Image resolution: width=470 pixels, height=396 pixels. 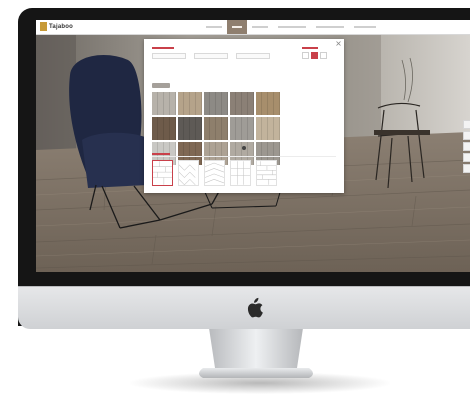 I want to click on floor-swatch-driftwood, so click(x=216, y=128).